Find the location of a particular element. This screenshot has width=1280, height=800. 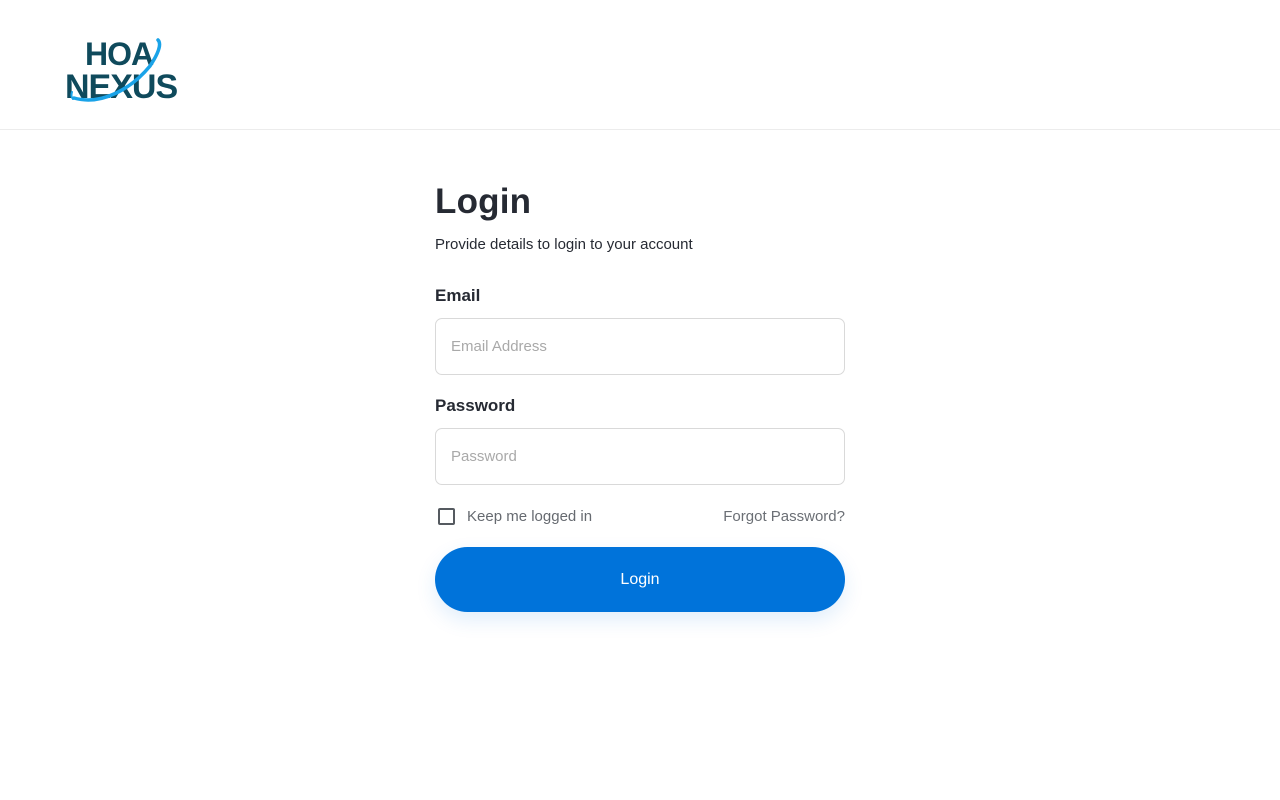

page-subtitle: Provide details to login to your account is located at coordinates (564, 244).